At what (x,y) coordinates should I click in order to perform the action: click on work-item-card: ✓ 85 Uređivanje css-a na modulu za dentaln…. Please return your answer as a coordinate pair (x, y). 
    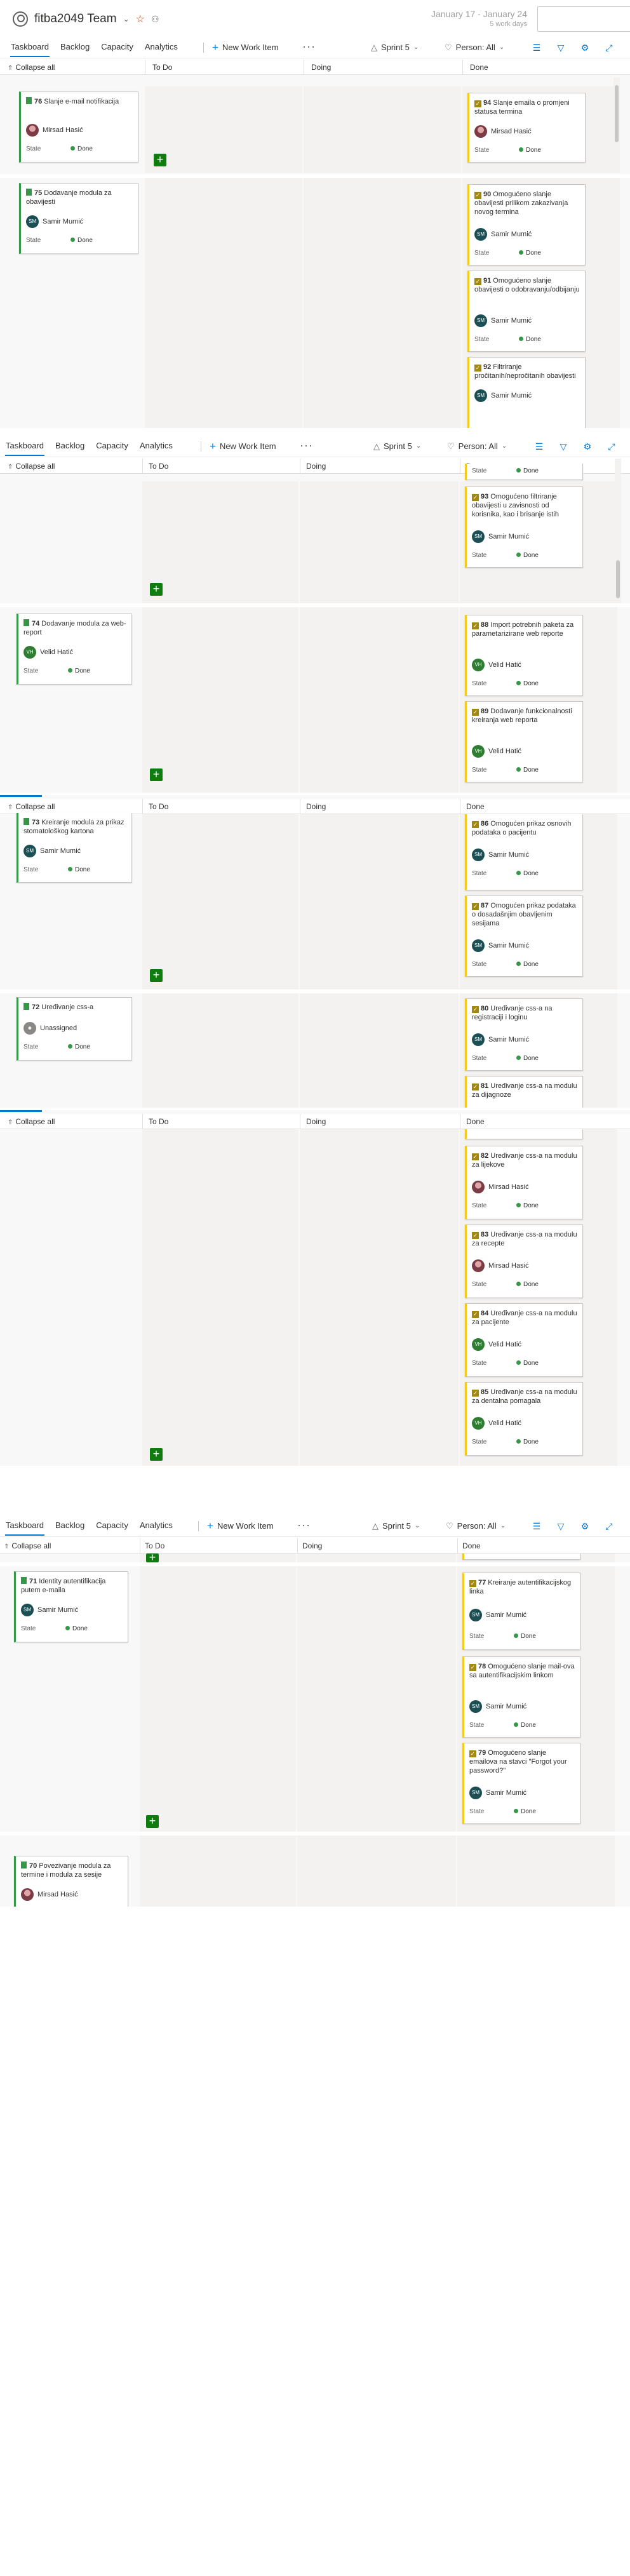
    Looking at the image, I should click on (524, 1419).